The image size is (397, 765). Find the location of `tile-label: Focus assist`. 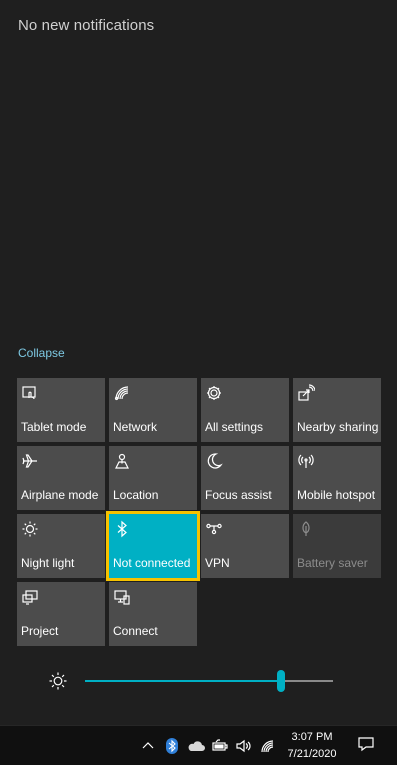

tile-label: Focus assist is located at coordinates (238, 495).